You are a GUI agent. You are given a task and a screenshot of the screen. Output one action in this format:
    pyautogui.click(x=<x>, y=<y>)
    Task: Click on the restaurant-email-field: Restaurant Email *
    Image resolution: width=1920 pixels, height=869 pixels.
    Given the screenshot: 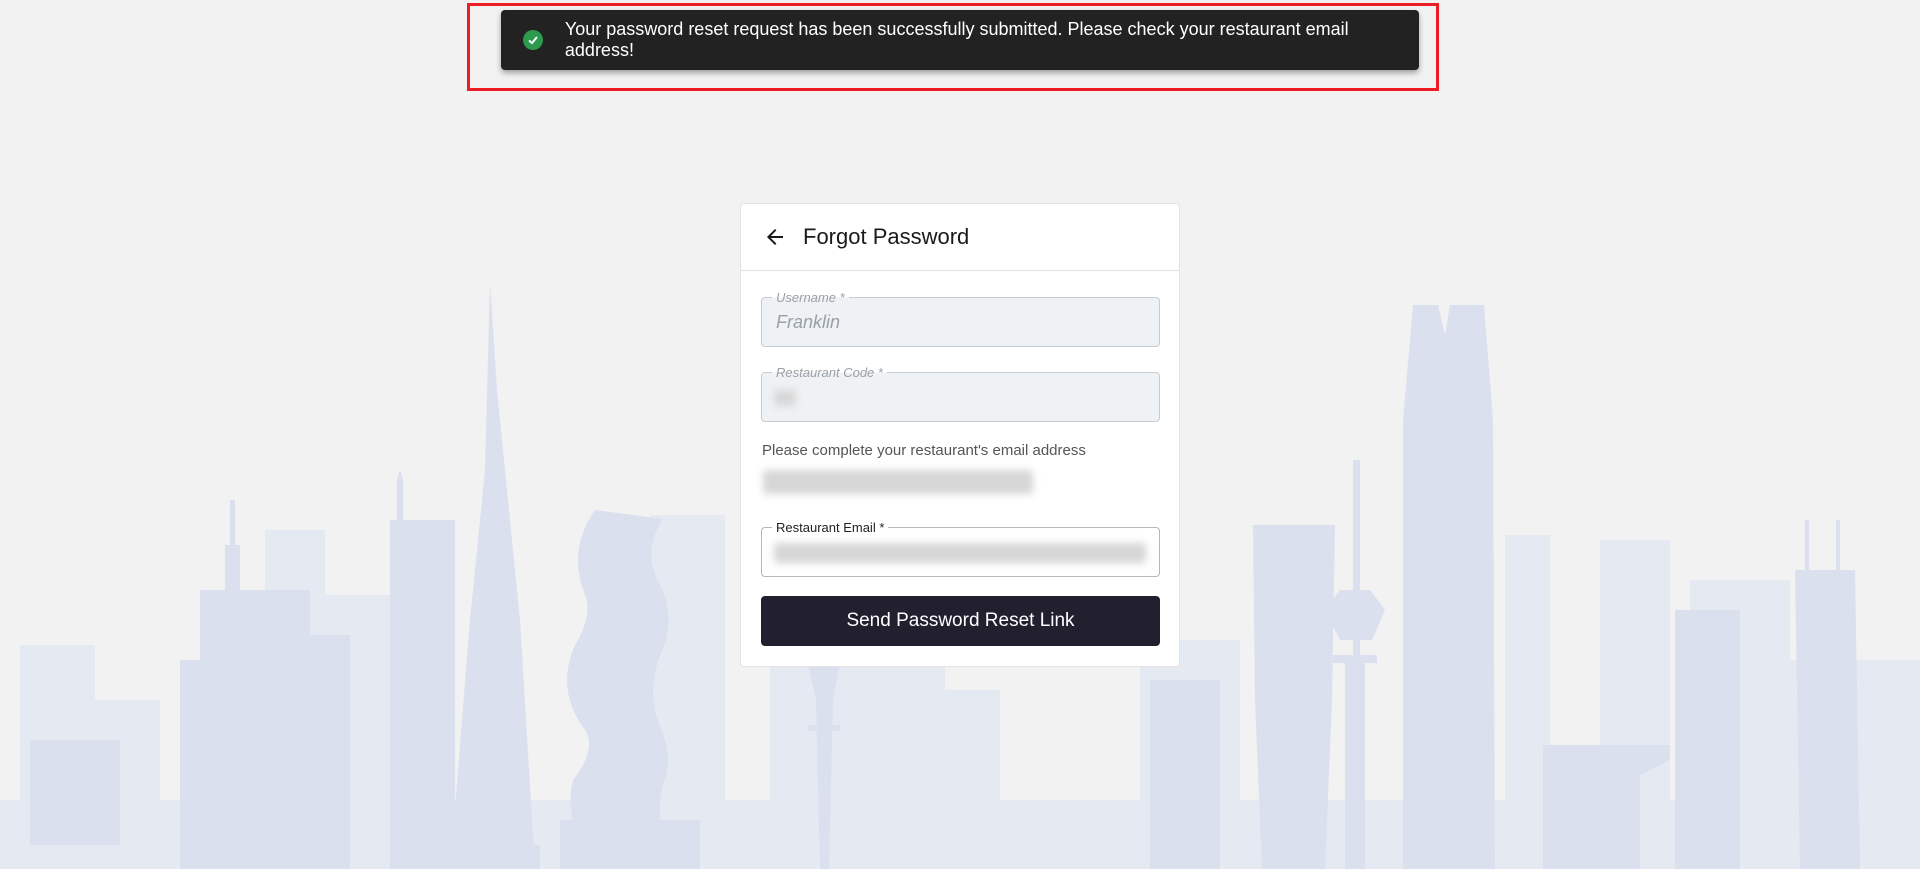 What is the action you would take?
    pyautogui.click(x=960, y=548)
    